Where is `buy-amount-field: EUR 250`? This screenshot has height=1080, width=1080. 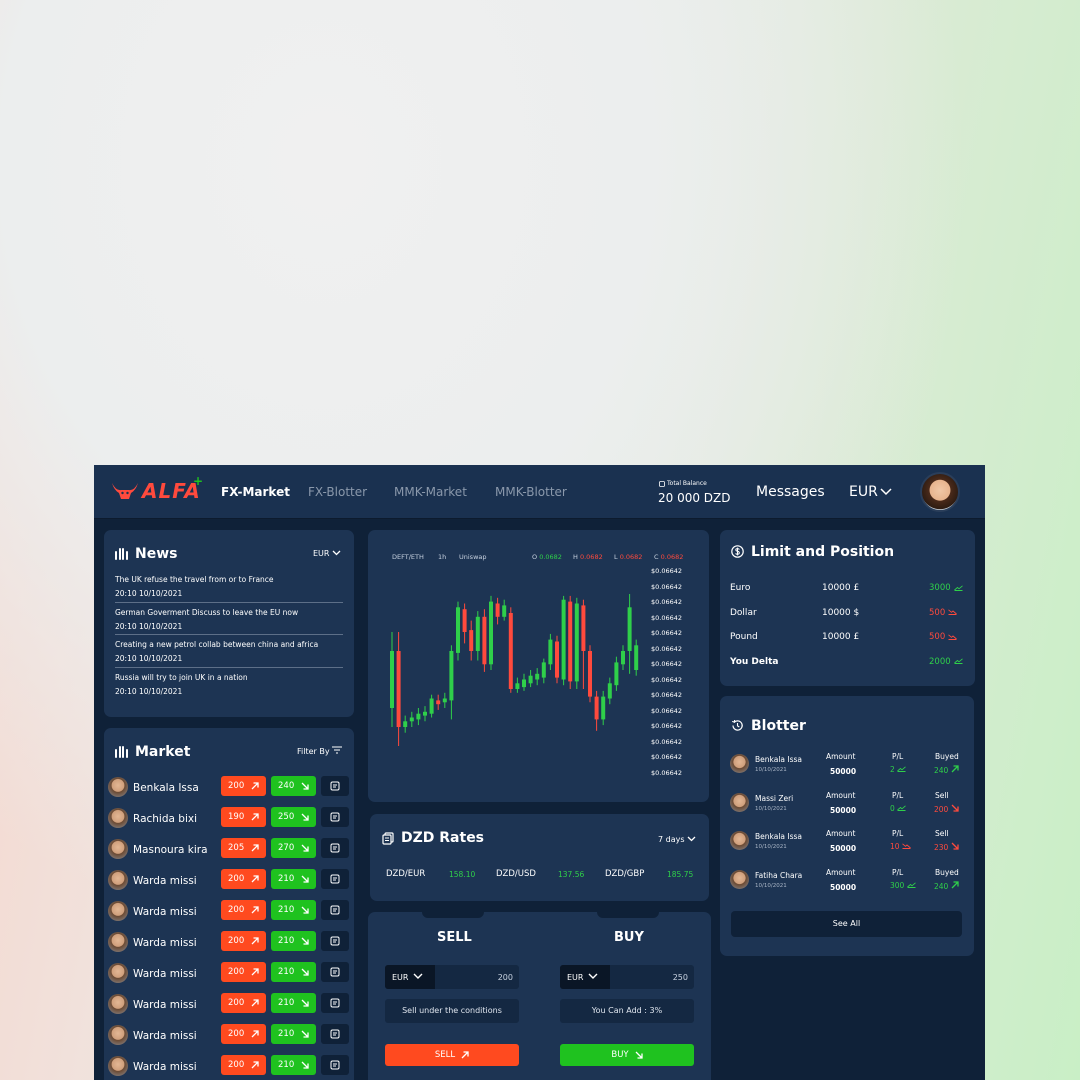
buy-amount-field: EUR 250 is located at coordinates (627, 977).